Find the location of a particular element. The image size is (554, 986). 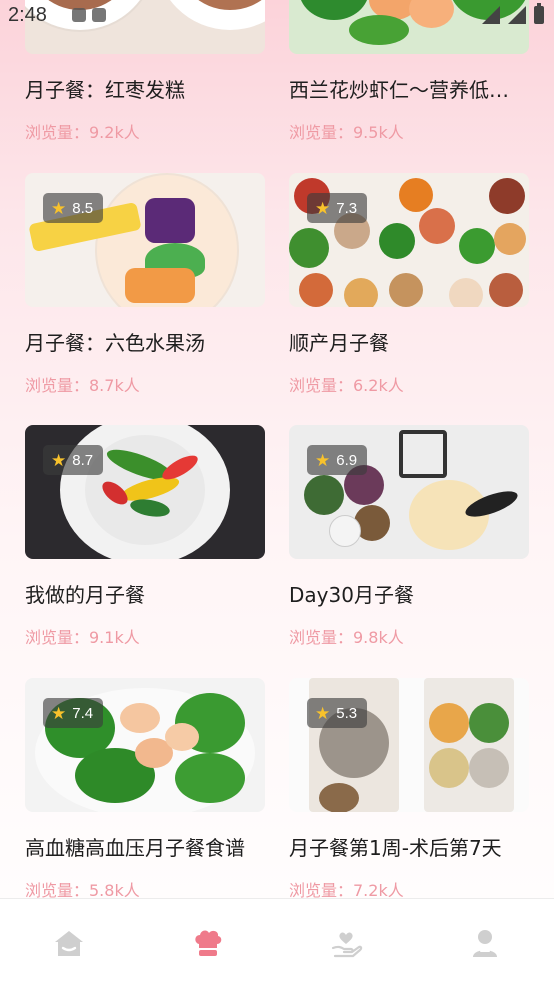

rating-badge: ★ 7.4 is located at coordinates (73, 713).